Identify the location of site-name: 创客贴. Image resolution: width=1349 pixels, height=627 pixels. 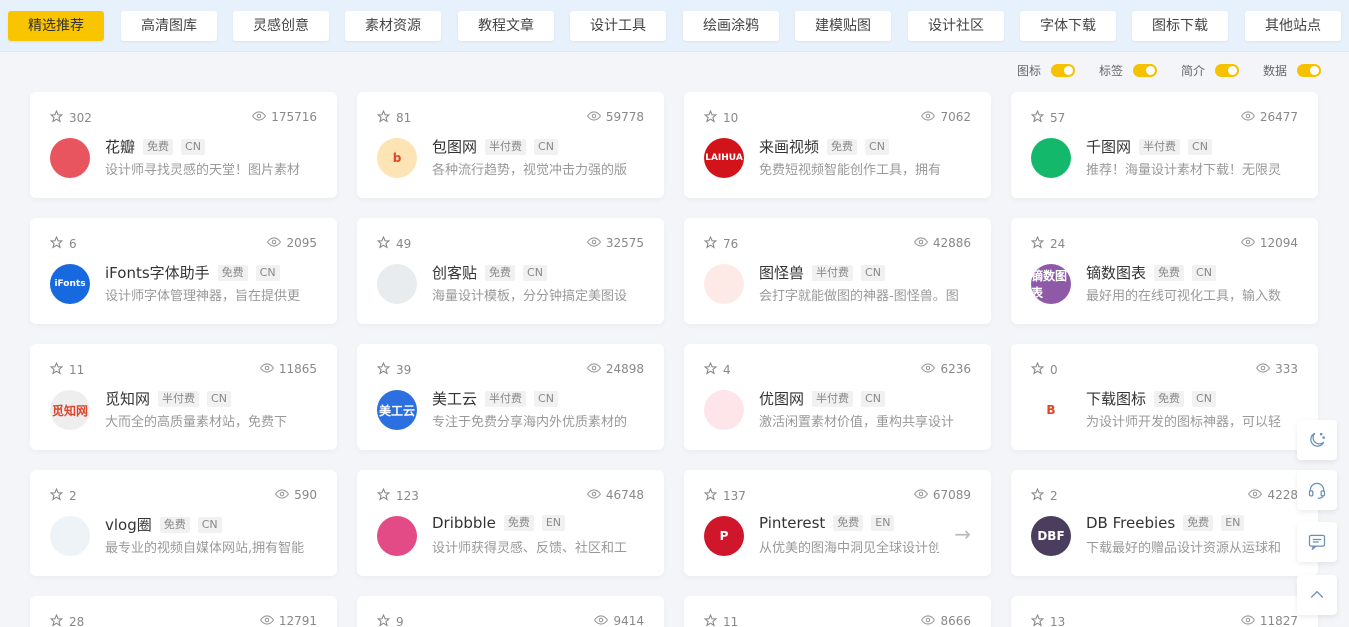
(454, 272).